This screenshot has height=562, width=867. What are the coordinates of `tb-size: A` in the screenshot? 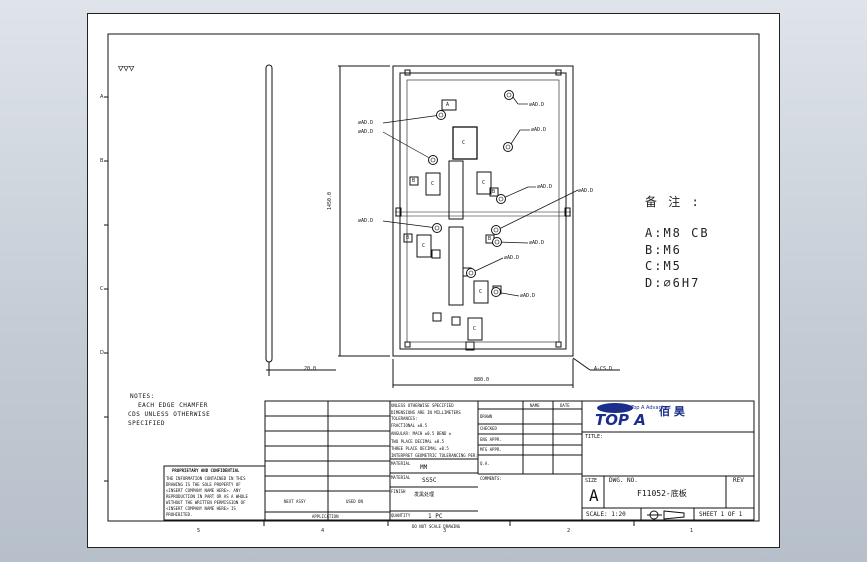 It's located at (594, 495).